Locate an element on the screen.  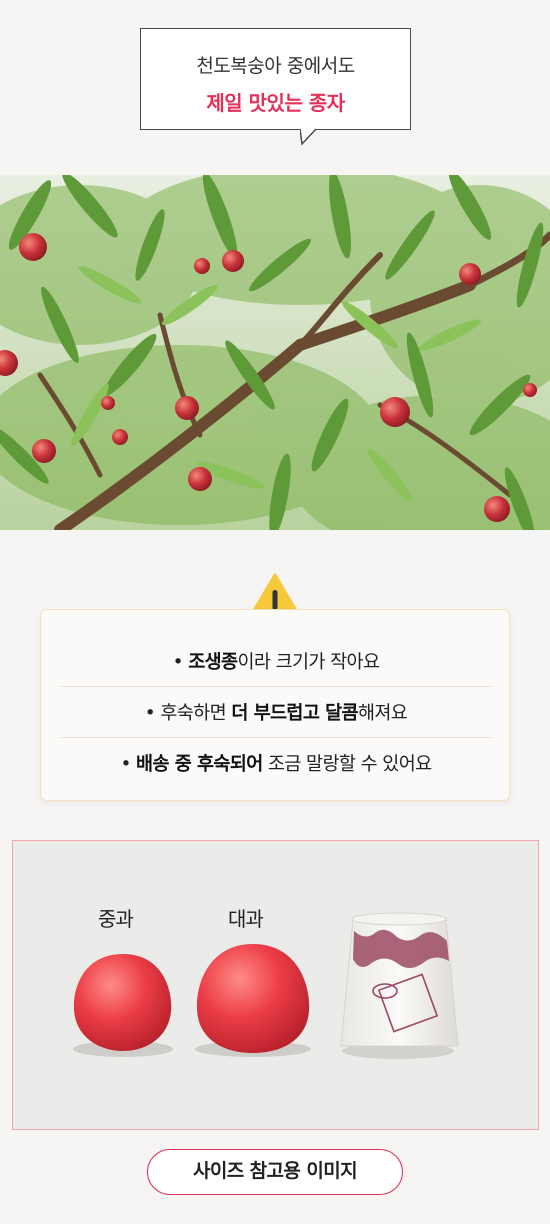
notice-item-1: • 조생종이라 크기가 작아요 is located at coordinates (276, 662).